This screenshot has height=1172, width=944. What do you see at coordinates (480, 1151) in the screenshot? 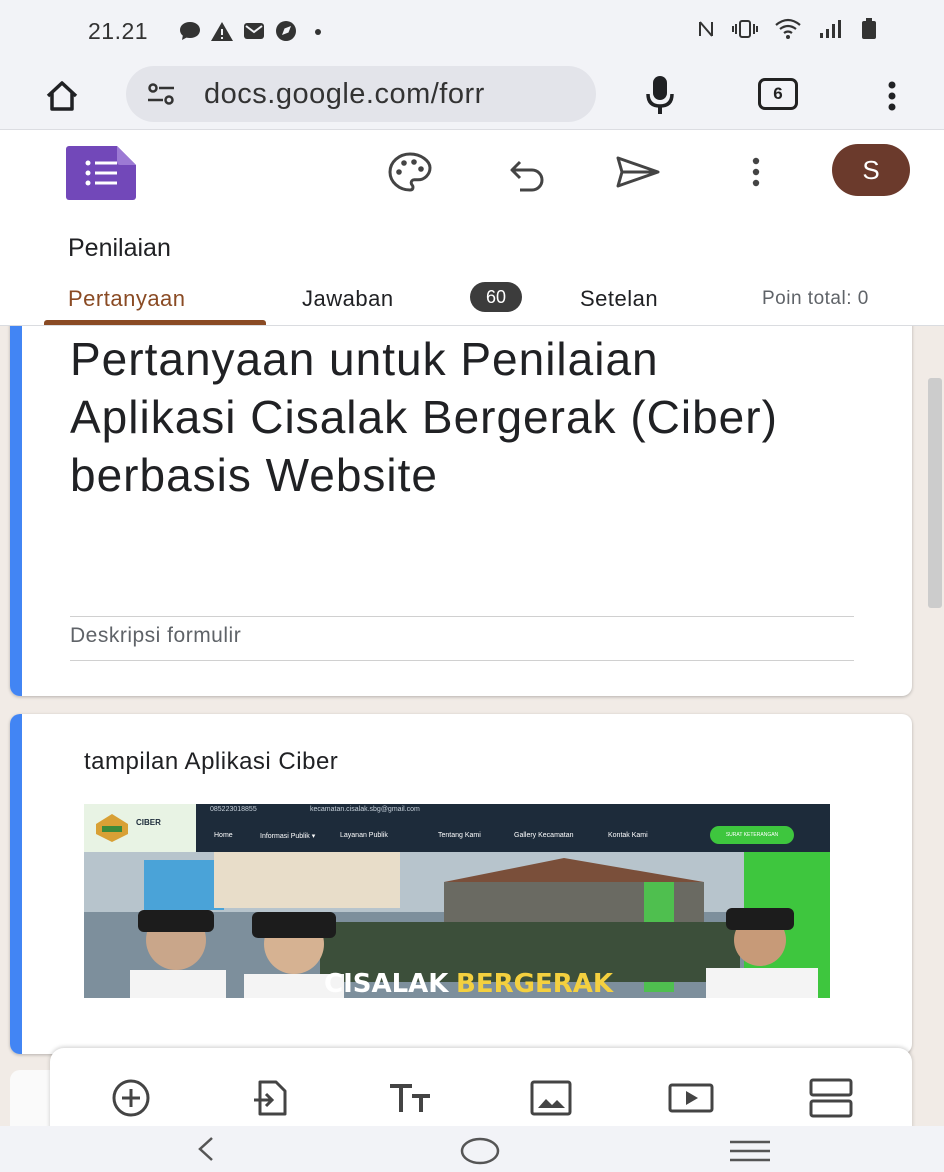
I see `home-nav-icon` at bounding box center [480, 1151].